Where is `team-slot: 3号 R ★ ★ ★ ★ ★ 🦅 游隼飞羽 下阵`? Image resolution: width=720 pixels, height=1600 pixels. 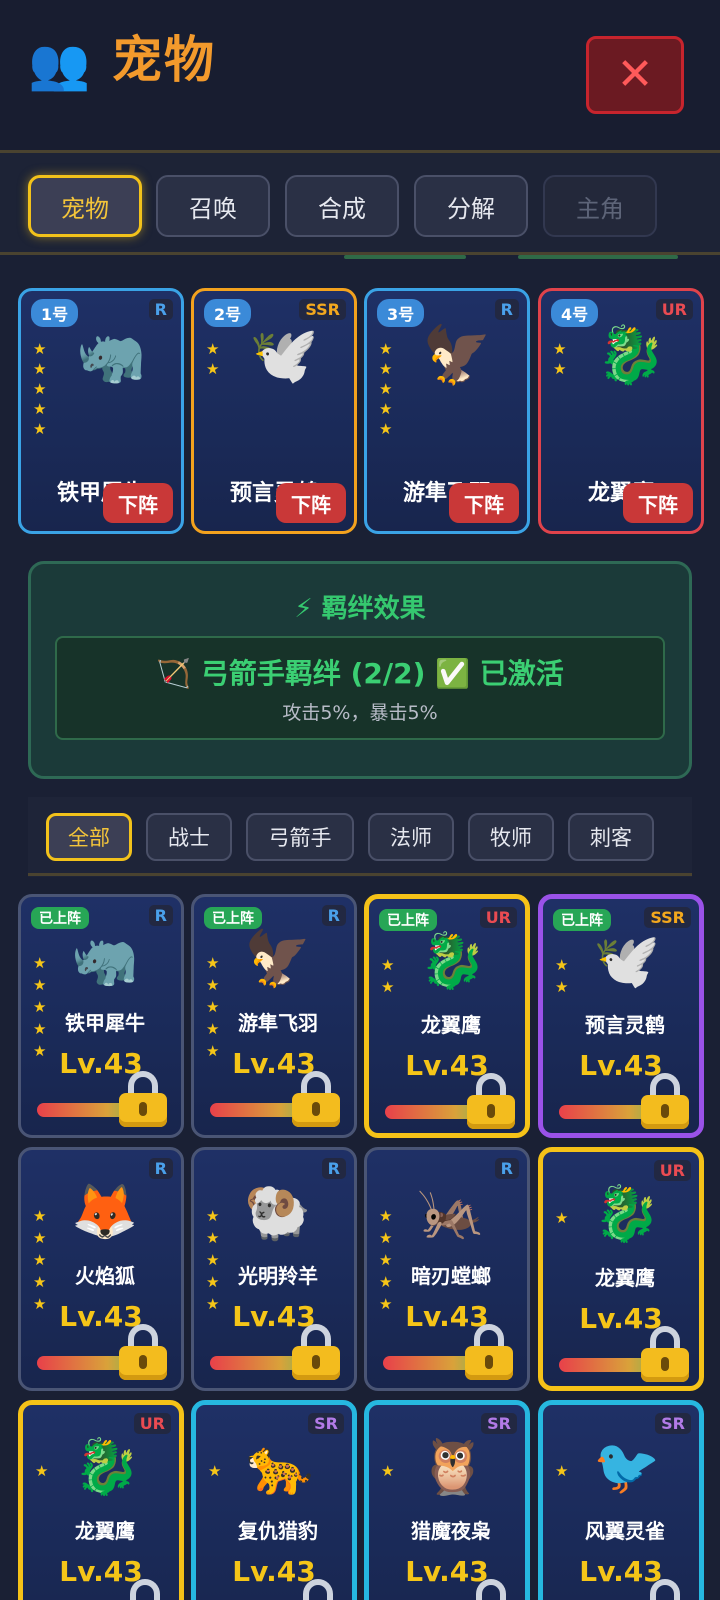 team-slot: 3号 R ★ ★ ★ ★ ★ 🦅 游隼飞羽 下阵 is located at coordinates (447, 411).